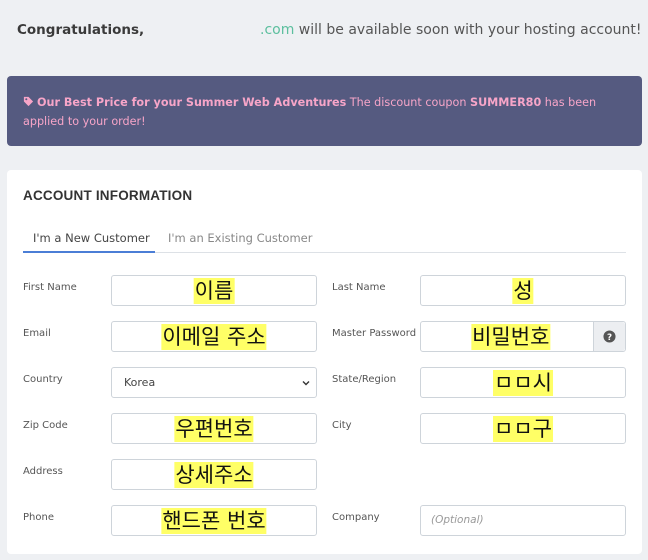  I want to click on email-input: 이메일 주소, so click(214, 336).